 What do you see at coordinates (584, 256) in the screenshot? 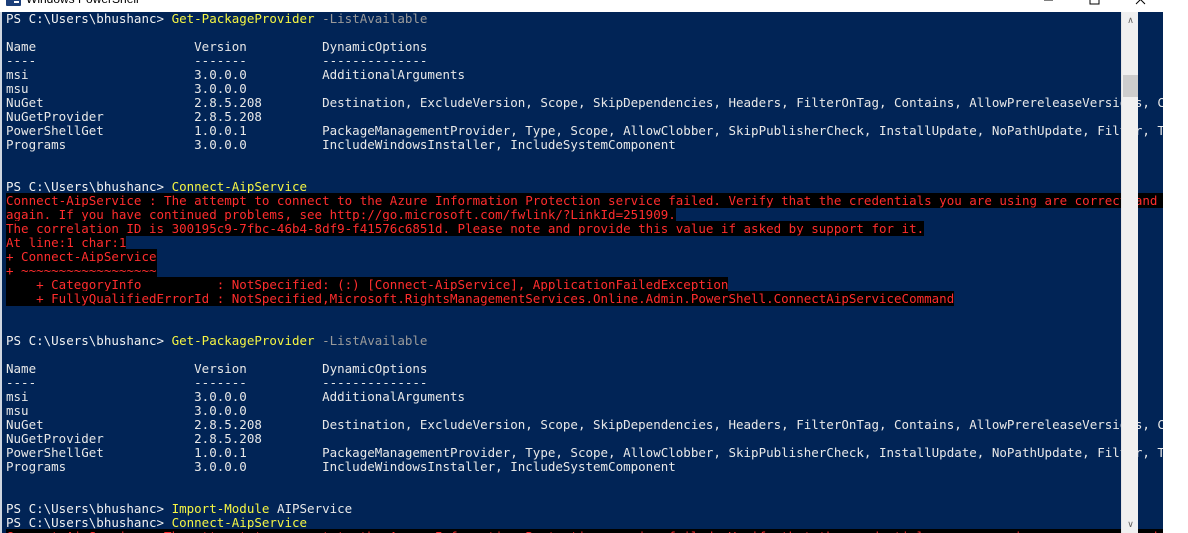
I see `terminal-line-error: + Connect-AipService` at bounding box center [584, 256].